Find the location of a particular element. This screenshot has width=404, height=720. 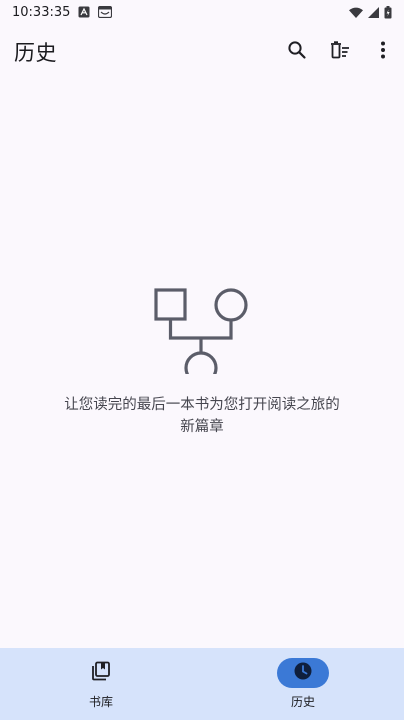

more-options-button is located at coordinates (382, 52).